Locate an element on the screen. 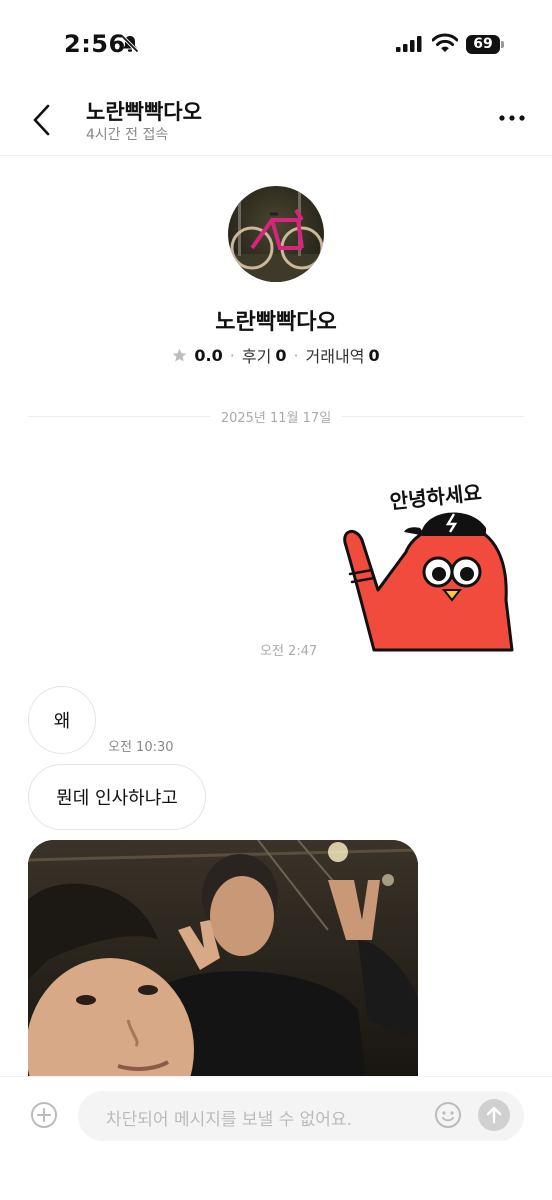 Image resolution: width=552 pixels, height=1200 pixels. header-title: 노란빡빡다오 is located at coordinates (144, 112).